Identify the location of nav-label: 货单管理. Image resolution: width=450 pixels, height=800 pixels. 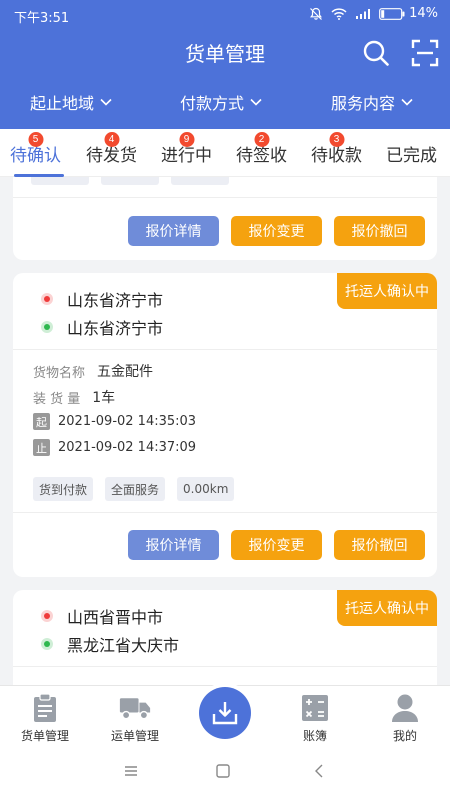
(44, 736).